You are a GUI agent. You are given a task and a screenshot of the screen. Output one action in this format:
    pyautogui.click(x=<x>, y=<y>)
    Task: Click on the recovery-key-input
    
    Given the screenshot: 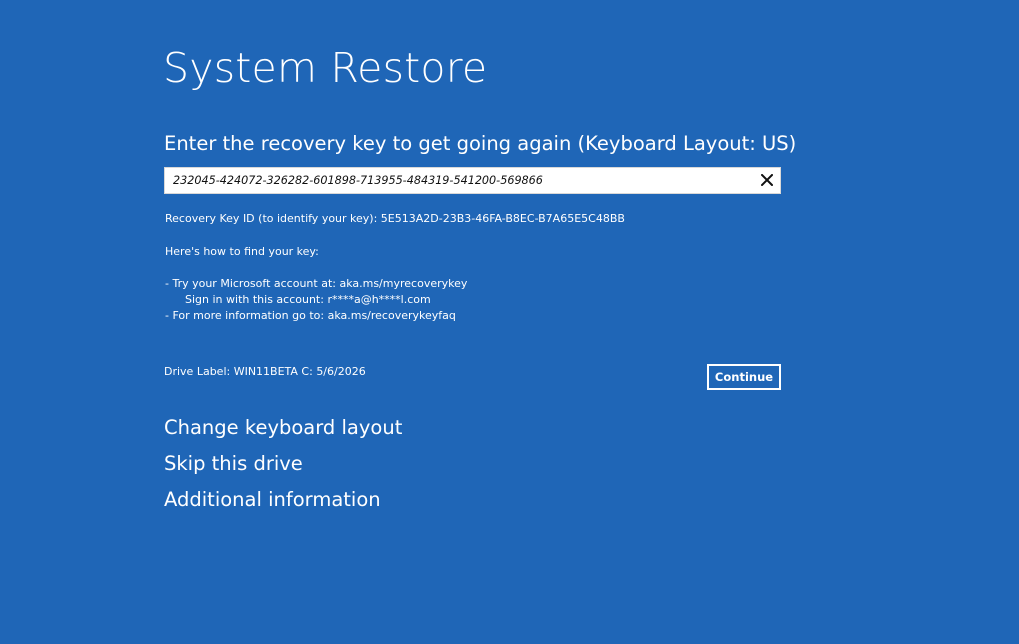 What is the action you would take?
    pyautogui.click(x=460, y=180)
    